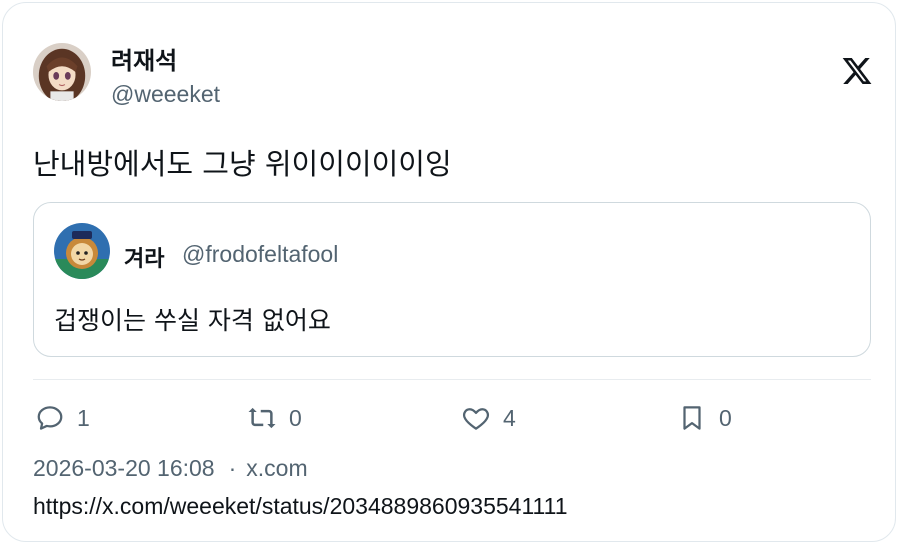 This screenshot has height=546, width=900. What do you see at coordinates (857, 71) in the screenshot?
I see `x-logo-icon` at bounding box center [857, 71].